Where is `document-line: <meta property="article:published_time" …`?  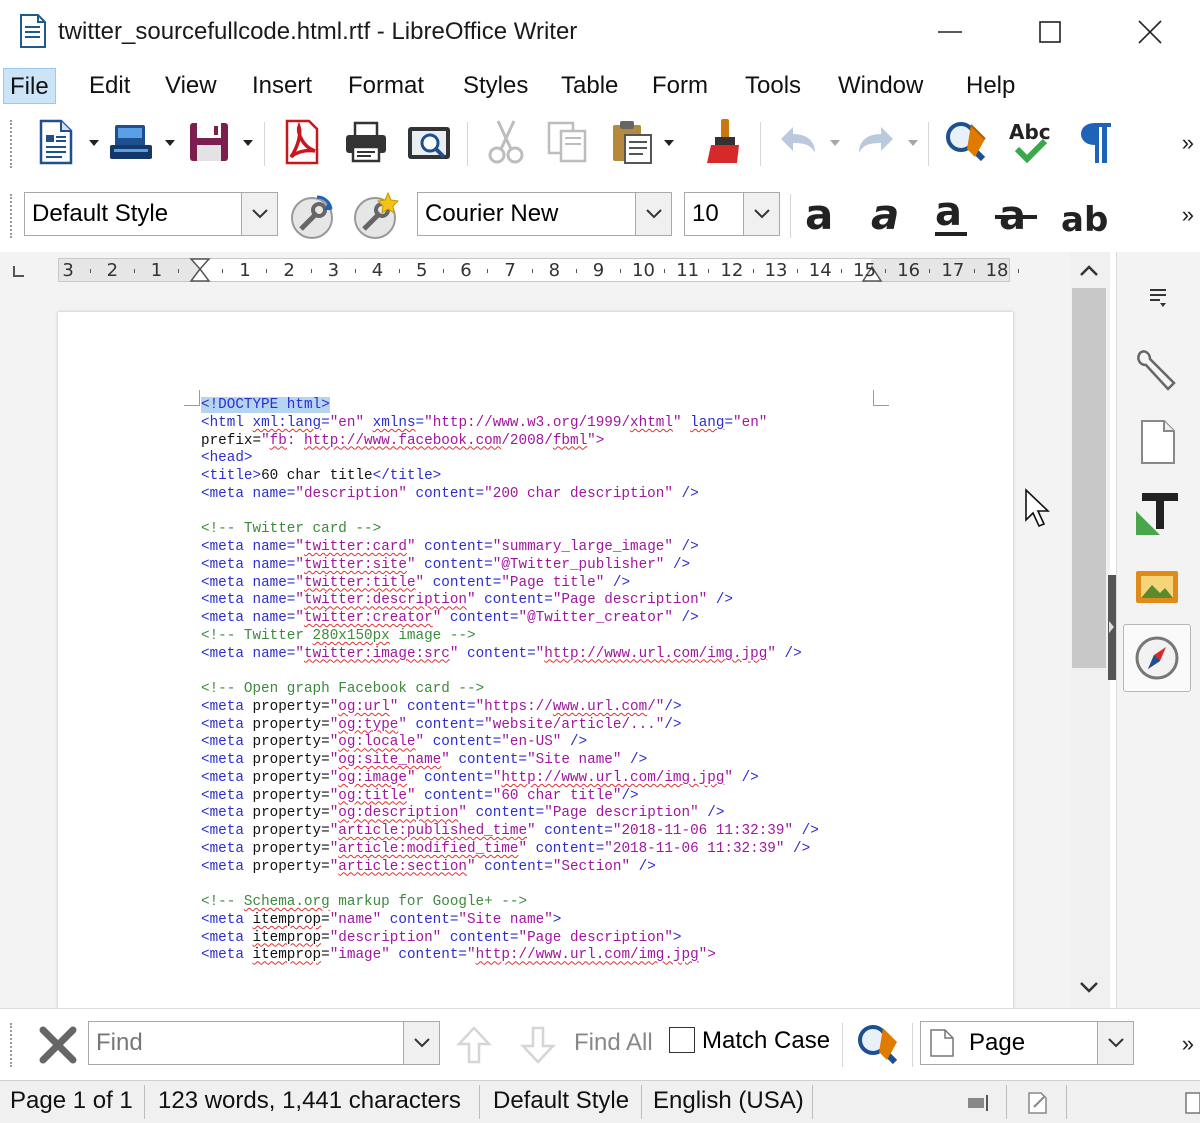
document-line: <meta property="article:published_time" … is located at coordinates (510, 832).